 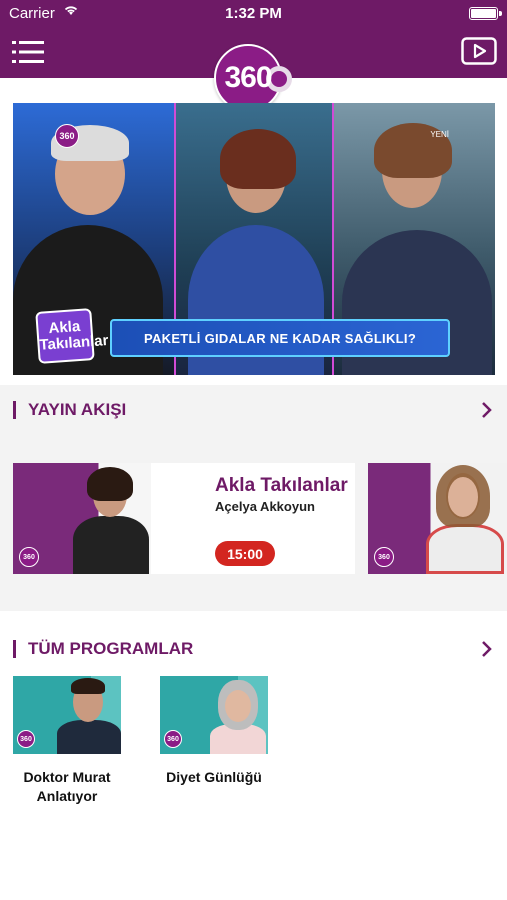 I want to click on schedule-show-title: Akla Takılanlar, so click(x=281, y=485).